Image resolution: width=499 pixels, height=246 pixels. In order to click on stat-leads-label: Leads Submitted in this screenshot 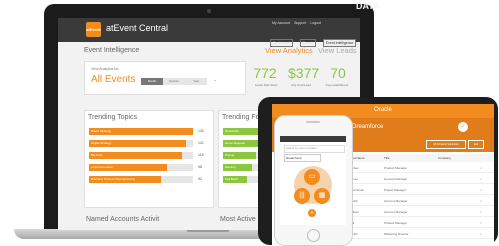, I will do `click(266, 85)`.